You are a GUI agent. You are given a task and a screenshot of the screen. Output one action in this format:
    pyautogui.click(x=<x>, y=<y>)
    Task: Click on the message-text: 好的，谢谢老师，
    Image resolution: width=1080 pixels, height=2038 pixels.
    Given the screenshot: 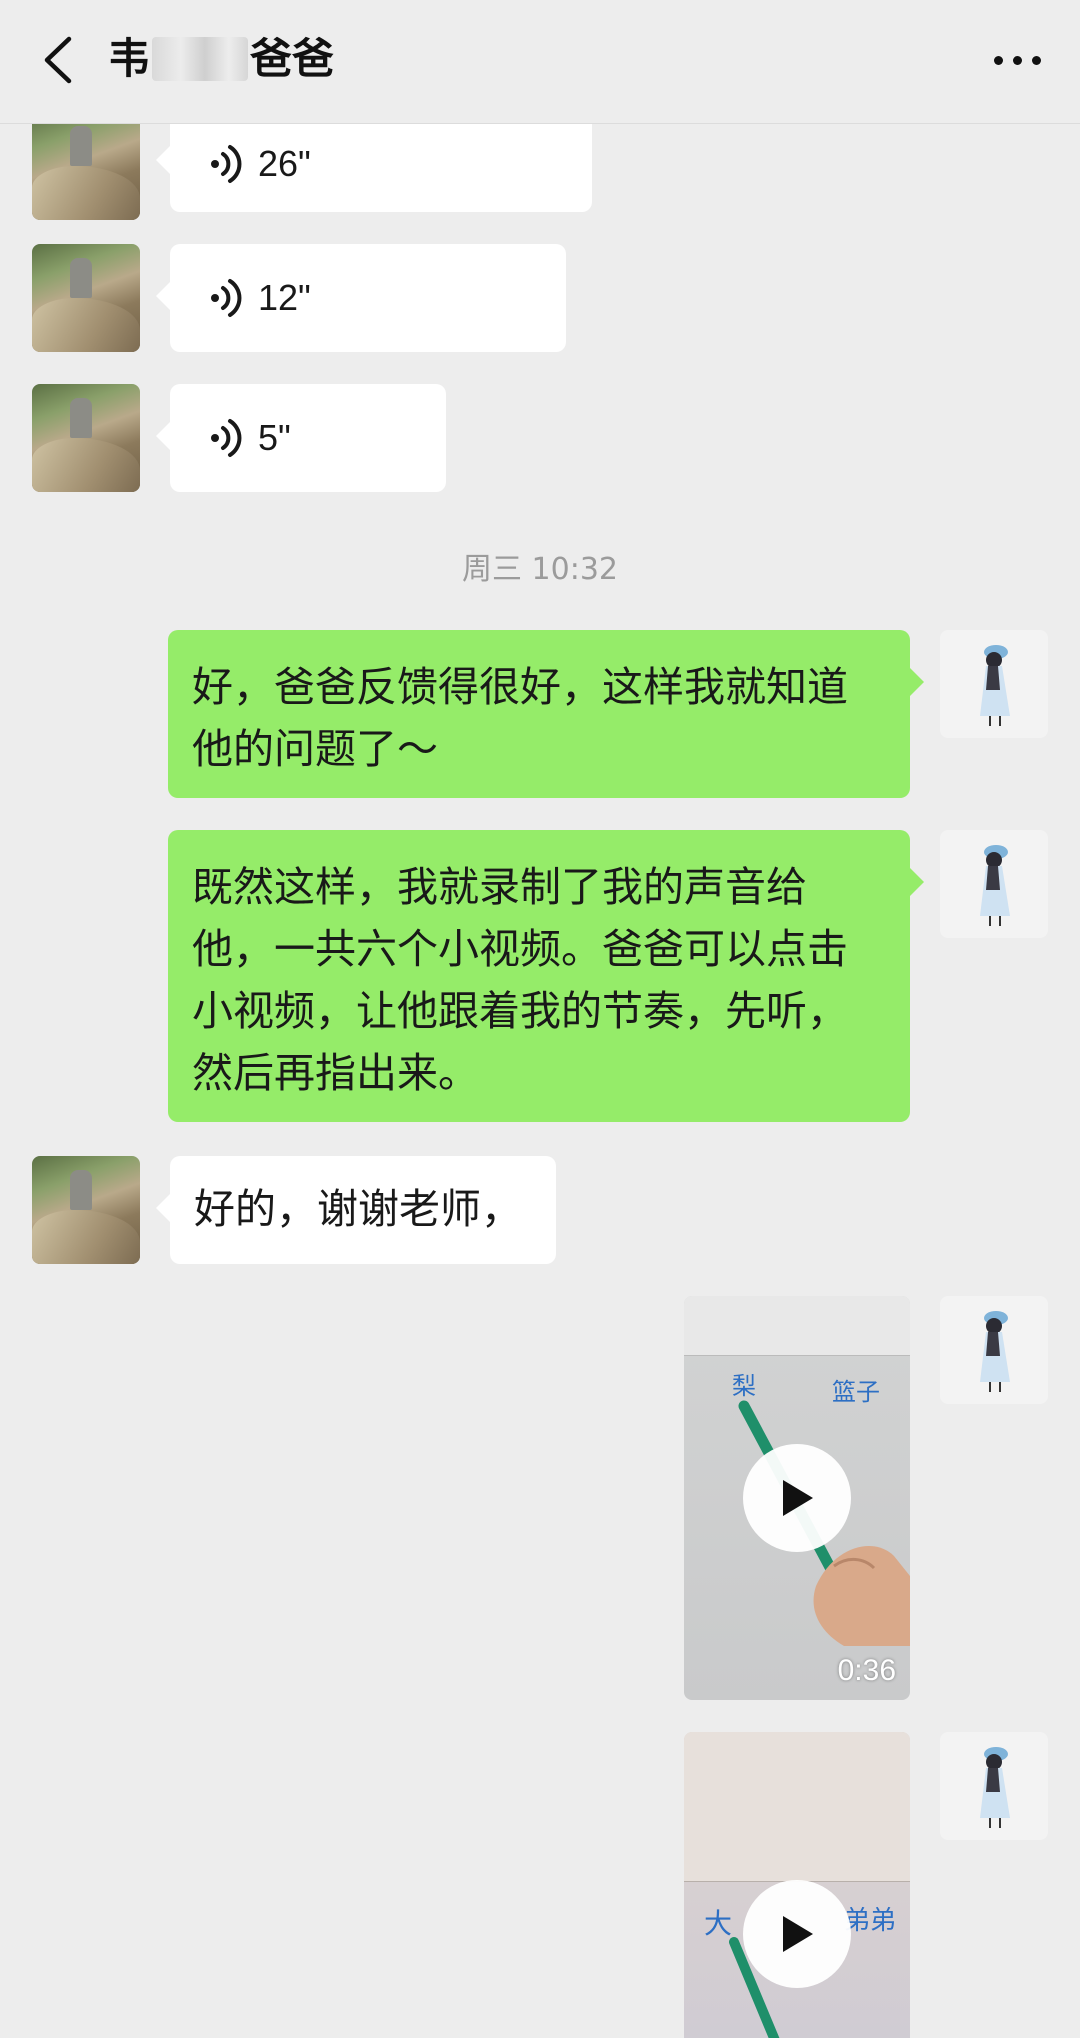 What is the action you would take?
    pyautogui.click(x=358, y=1209)
    